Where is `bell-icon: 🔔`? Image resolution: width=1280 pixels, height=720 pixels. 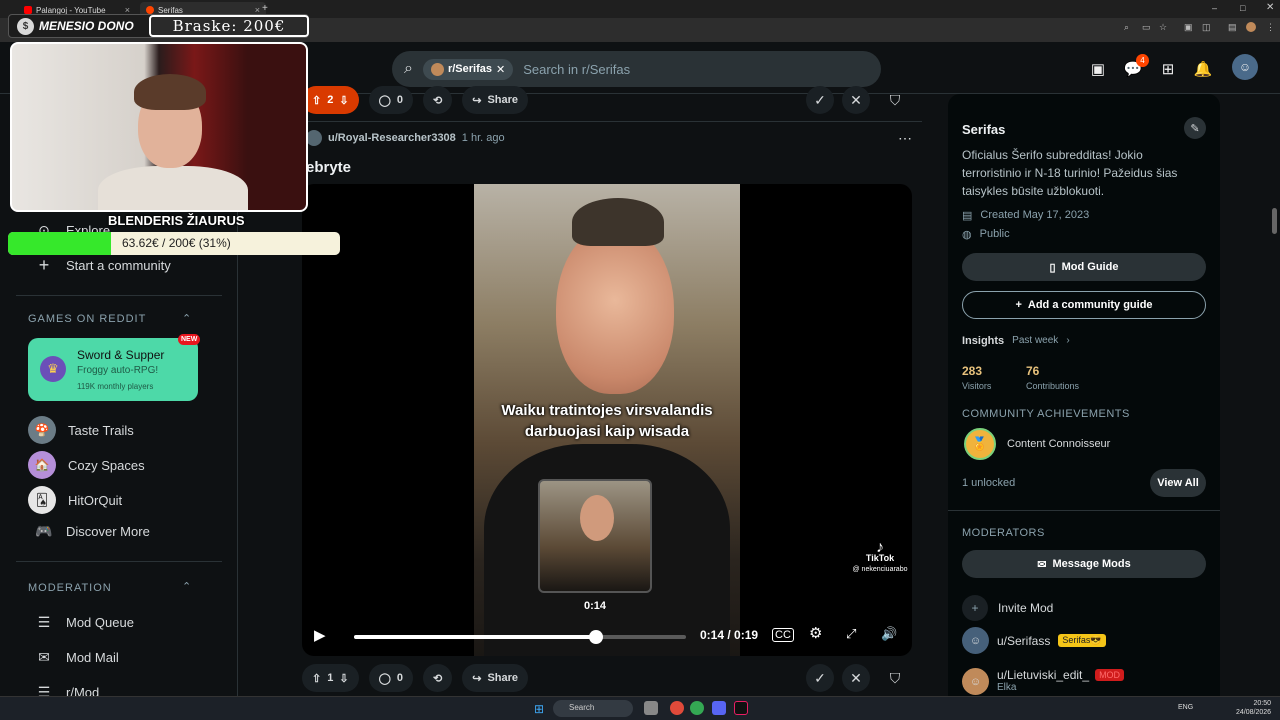 bell-icon: 🔔 is located at coordinates (1203, 69).